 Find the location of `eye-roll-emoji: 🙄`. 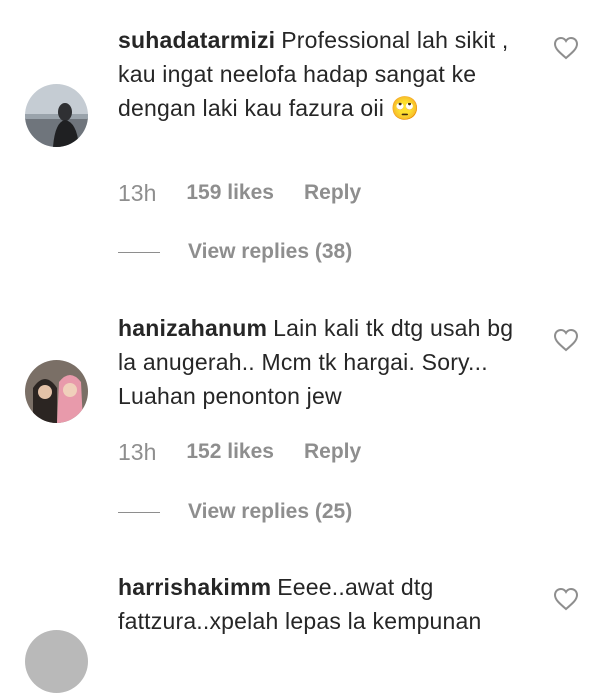

eye-roll-emoji: 🙄 is located at coordinates (405, 108).